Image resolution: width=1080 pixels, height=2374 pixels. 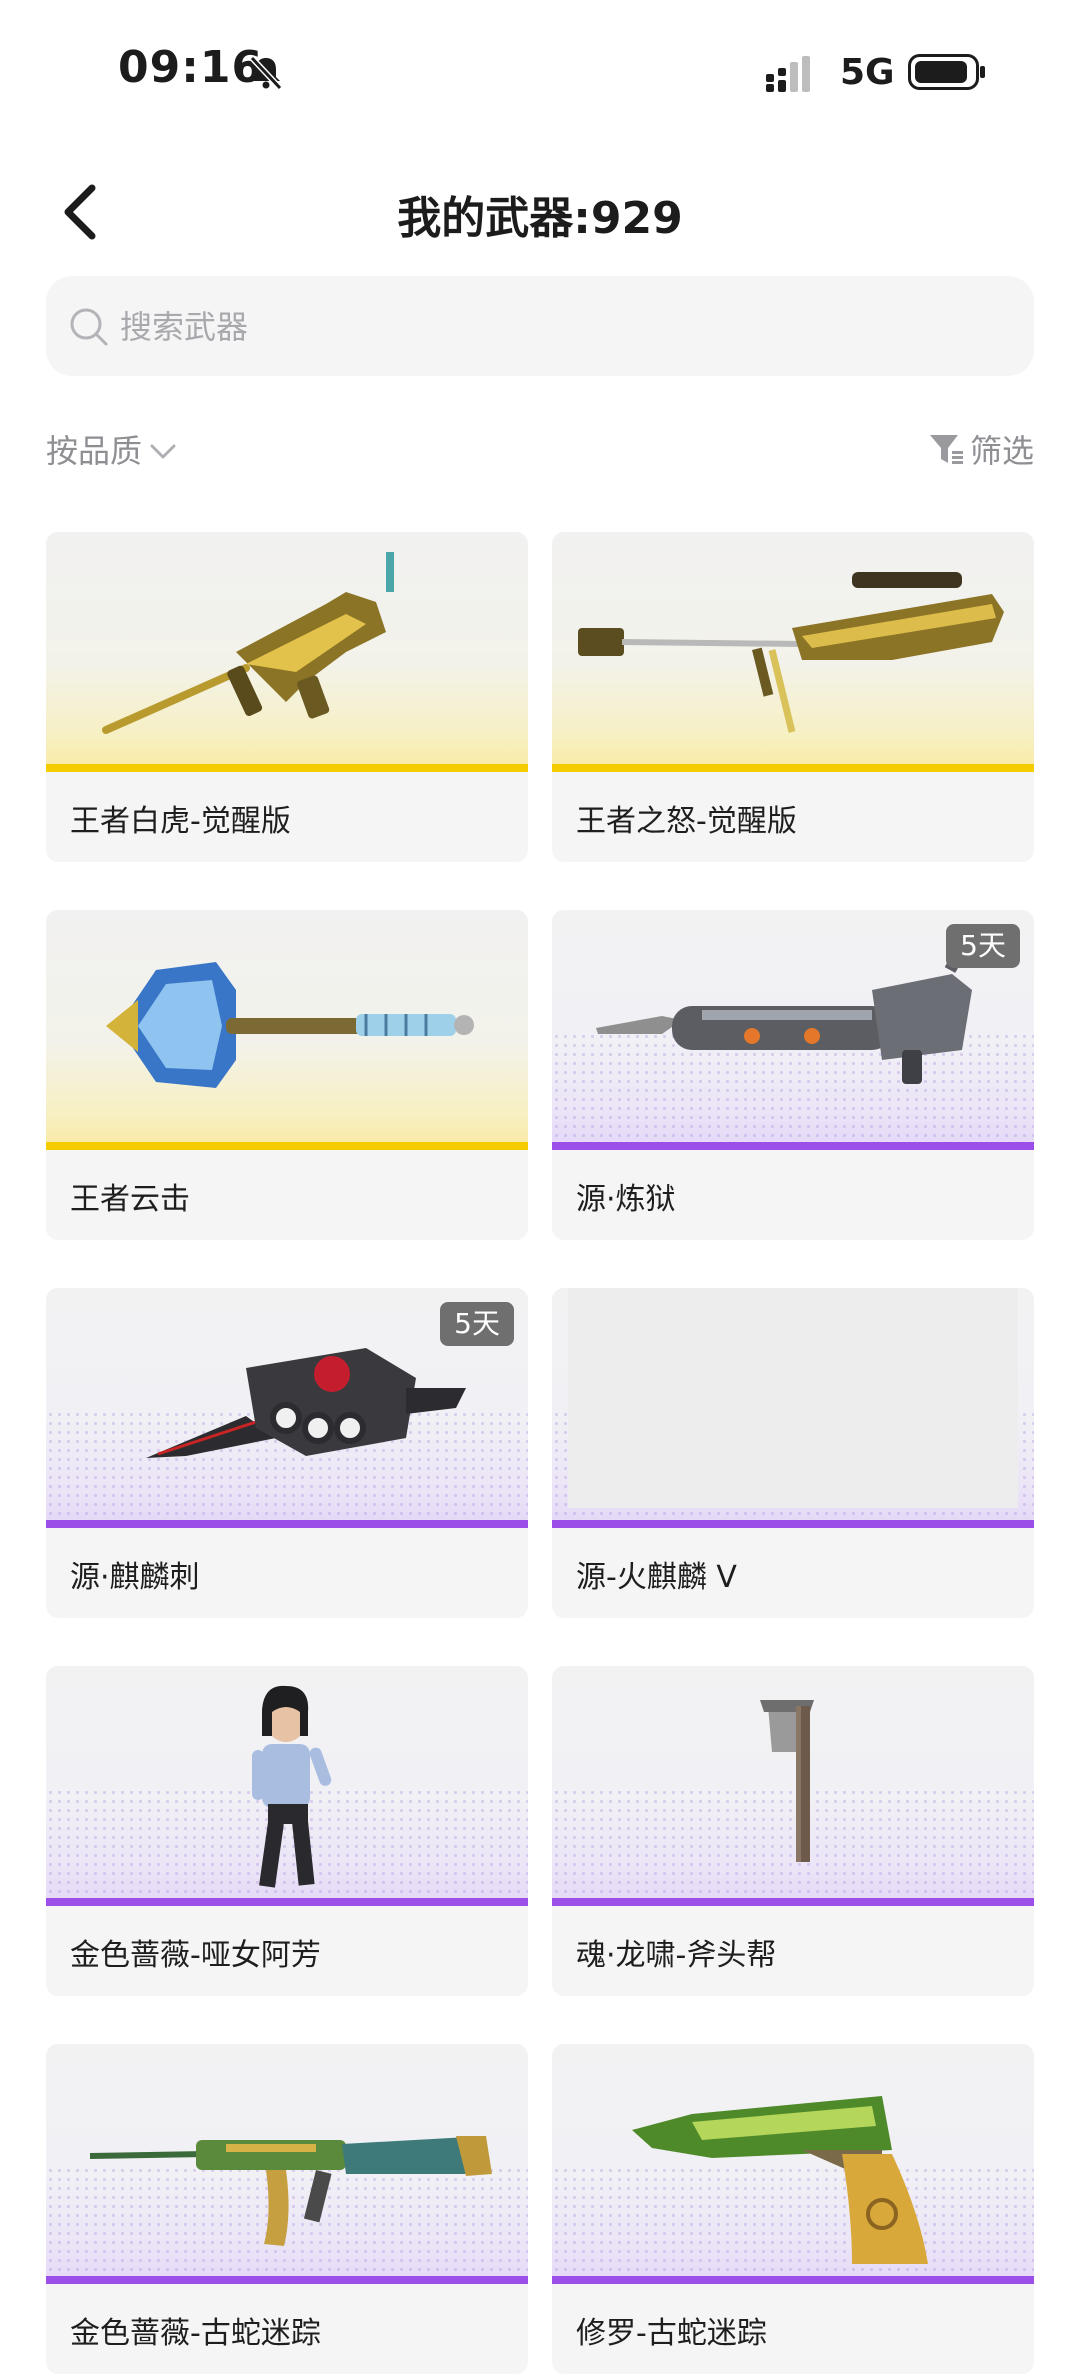 What do you see at coordinates (248, 643) in the screenshot?
I see `rifle-icon` at bounding box center [248, 643].